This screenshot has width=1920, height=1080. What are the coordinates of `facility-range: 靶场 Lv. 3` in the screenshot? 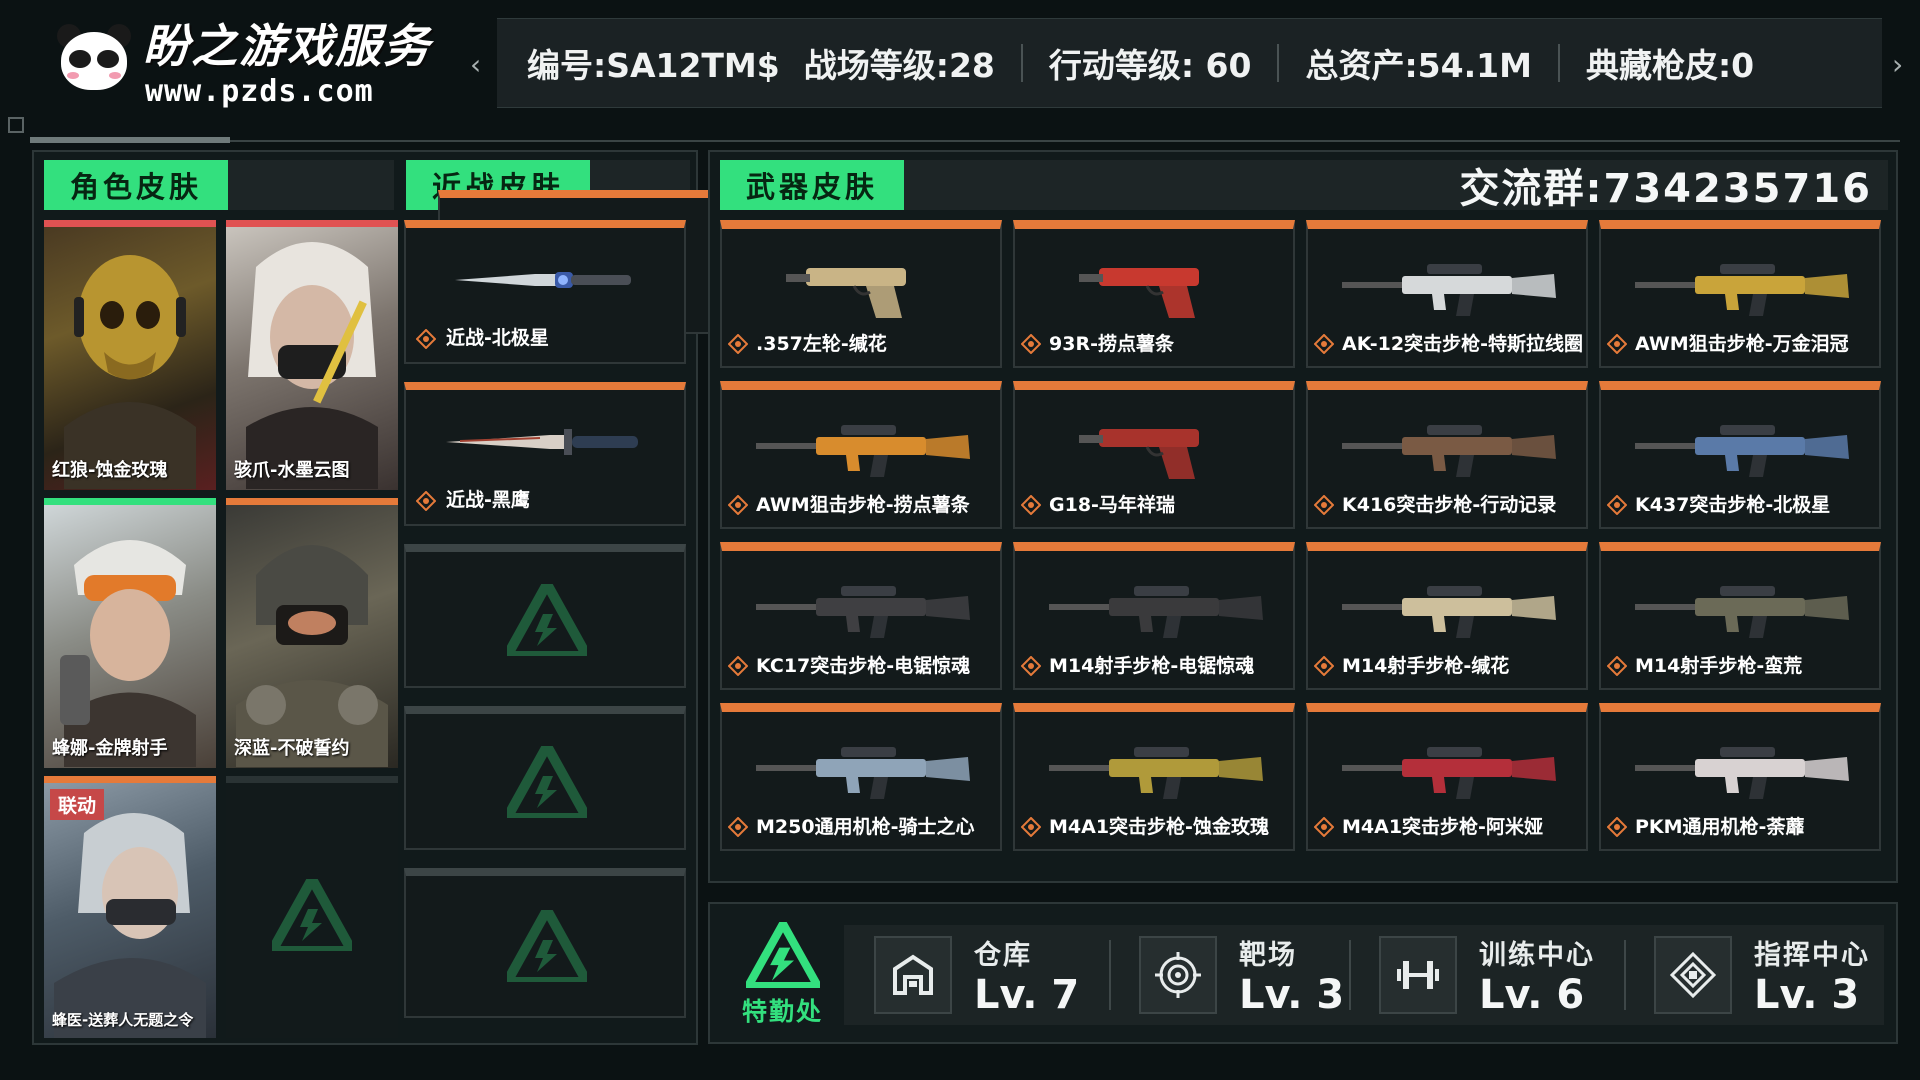 It's located at (1241, 975).